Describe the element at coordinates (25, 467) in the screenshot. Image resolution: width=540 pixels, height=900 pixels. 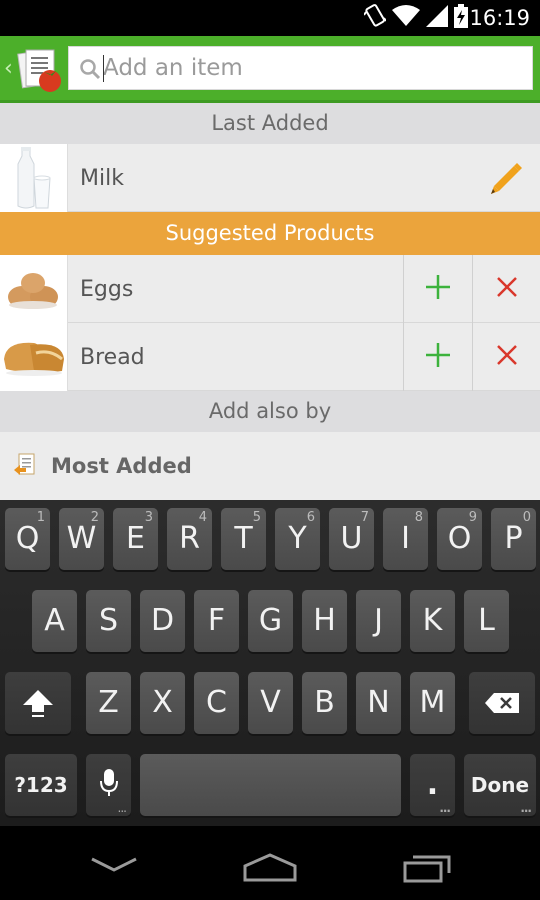
I see `most-added-icon` at that location.